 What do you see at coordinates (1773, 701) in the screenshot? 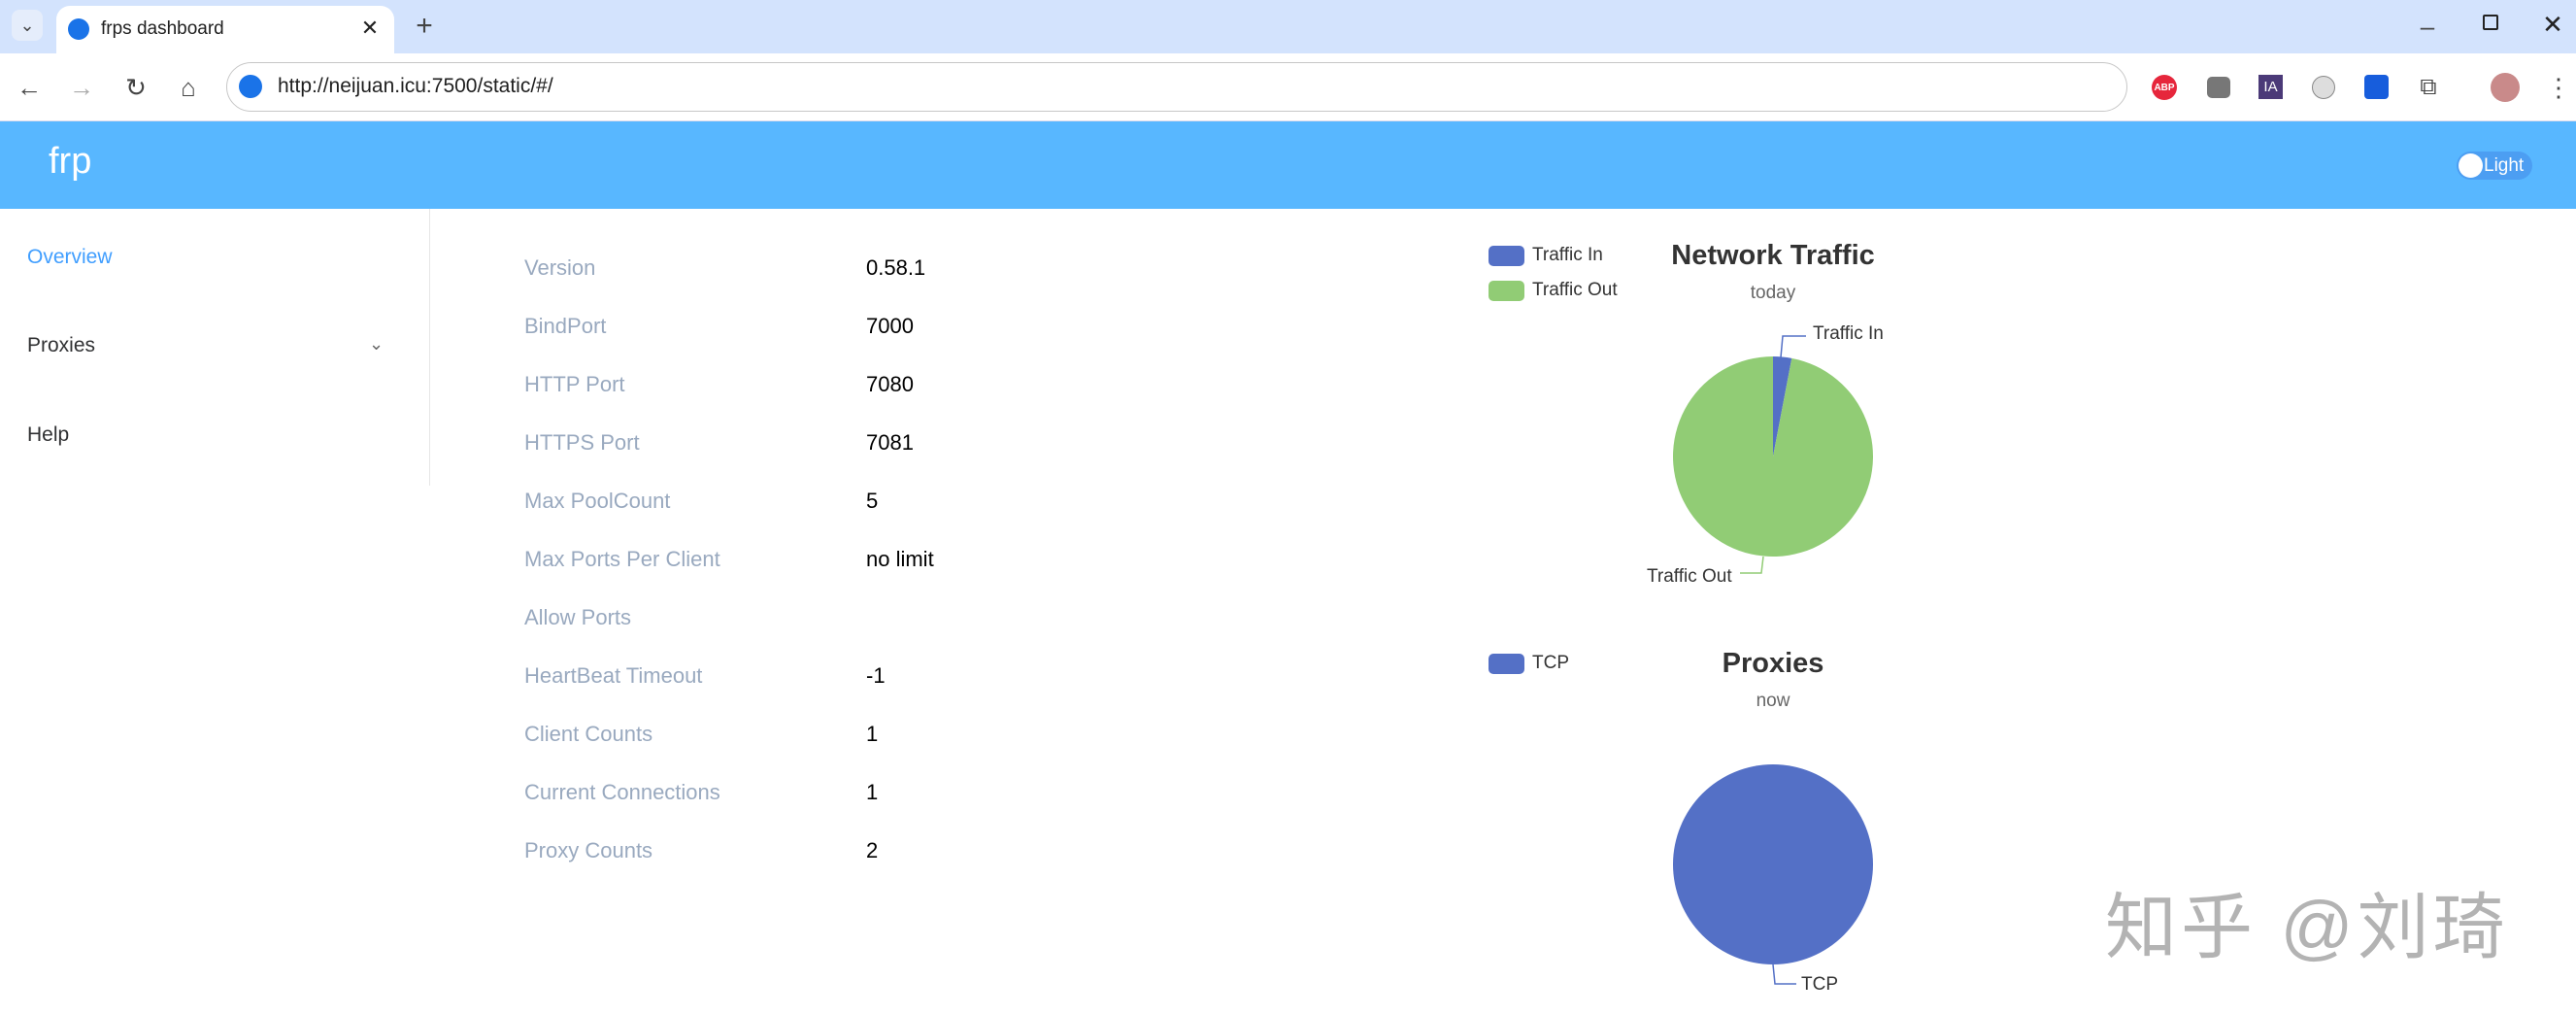
I see `chart-subtitle-proxies: now` at bounding box center [1773, 701].